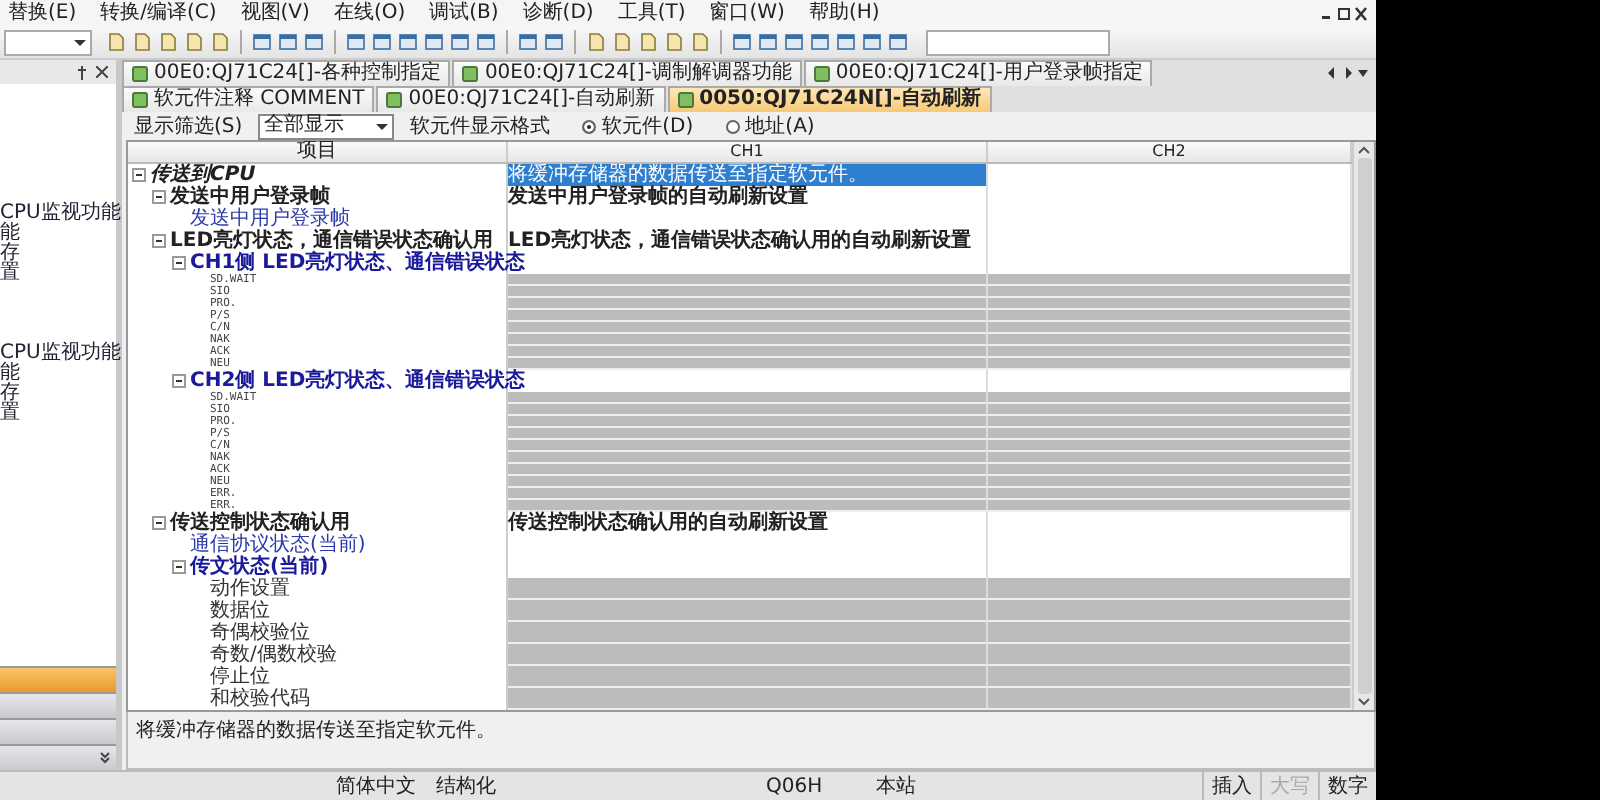  What do you see at coordinates (829, 99) in the screenshot?
I see `document-tab: 0050:QJ71C24N[]-自动刷新` at bounding box center [829, 99].